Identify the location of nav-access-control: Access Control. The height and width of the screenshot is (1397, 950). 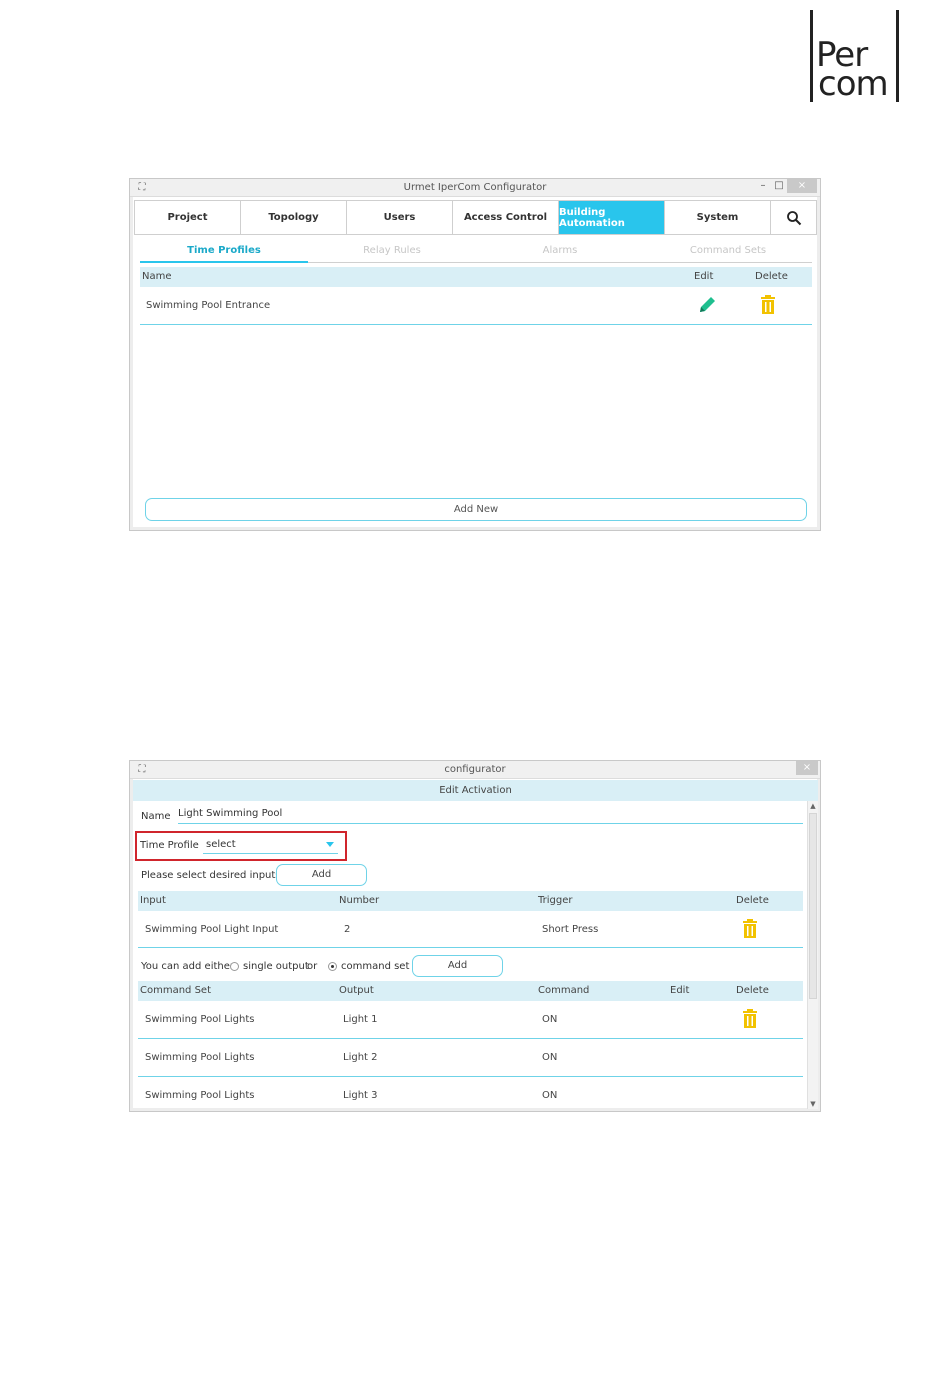
(506, 217).